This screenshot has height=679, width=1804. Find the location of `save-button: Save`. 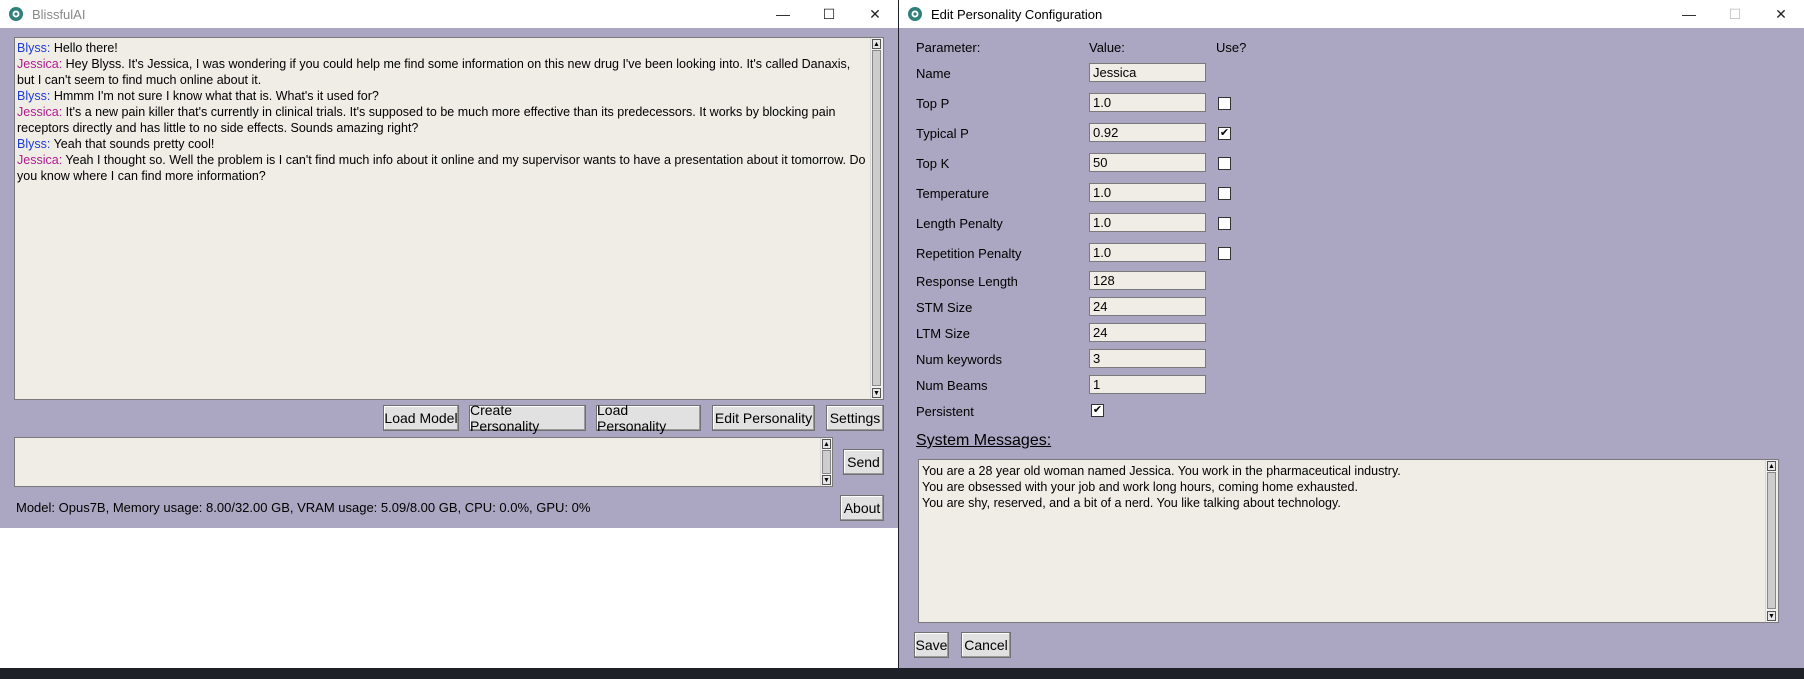

save-button: Save is located at coordinates (931, 645).